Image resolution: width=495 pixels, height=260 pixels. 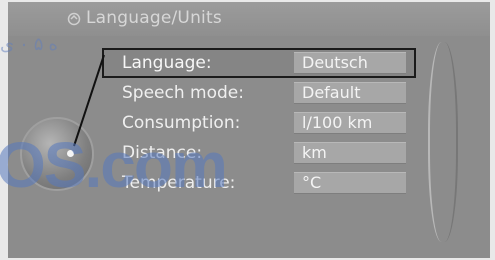 What do you see at coordinates (350, 123) in the screenshot?
I see `row-value: l/100 km` at bounding box center [350, 123].